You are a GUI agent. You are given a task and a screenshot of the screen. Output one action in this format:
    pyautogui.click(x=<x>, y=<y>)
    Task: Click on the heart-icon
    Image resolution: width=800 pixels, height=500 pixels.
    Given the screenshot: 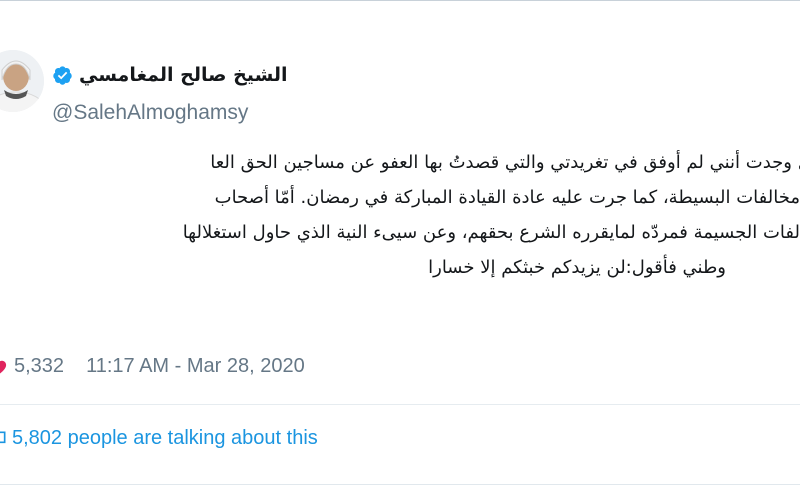 What is the action you would take?
    pyautogui.click(x=4, y=367)
    